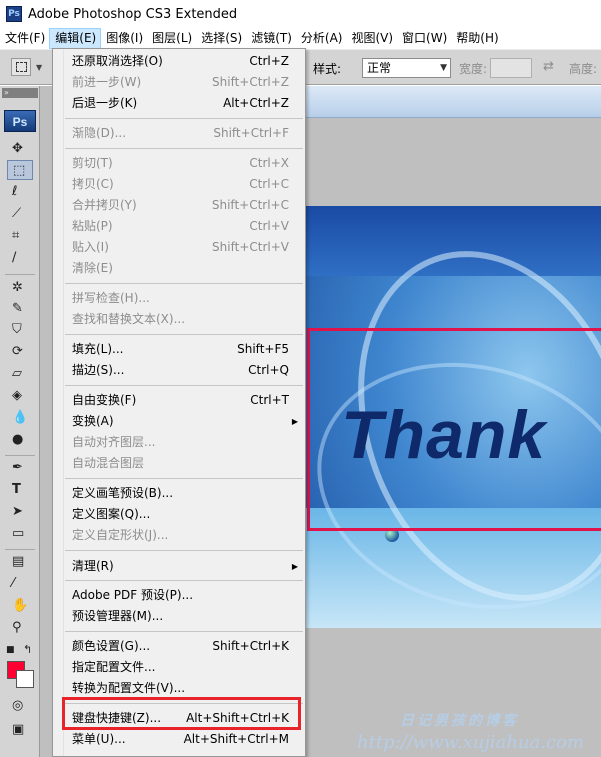  What do you see at coordinates (105, 103) in the screenshot?
I see `menu-item-label: 后退一步(K)` at bounding box center [105, 103].